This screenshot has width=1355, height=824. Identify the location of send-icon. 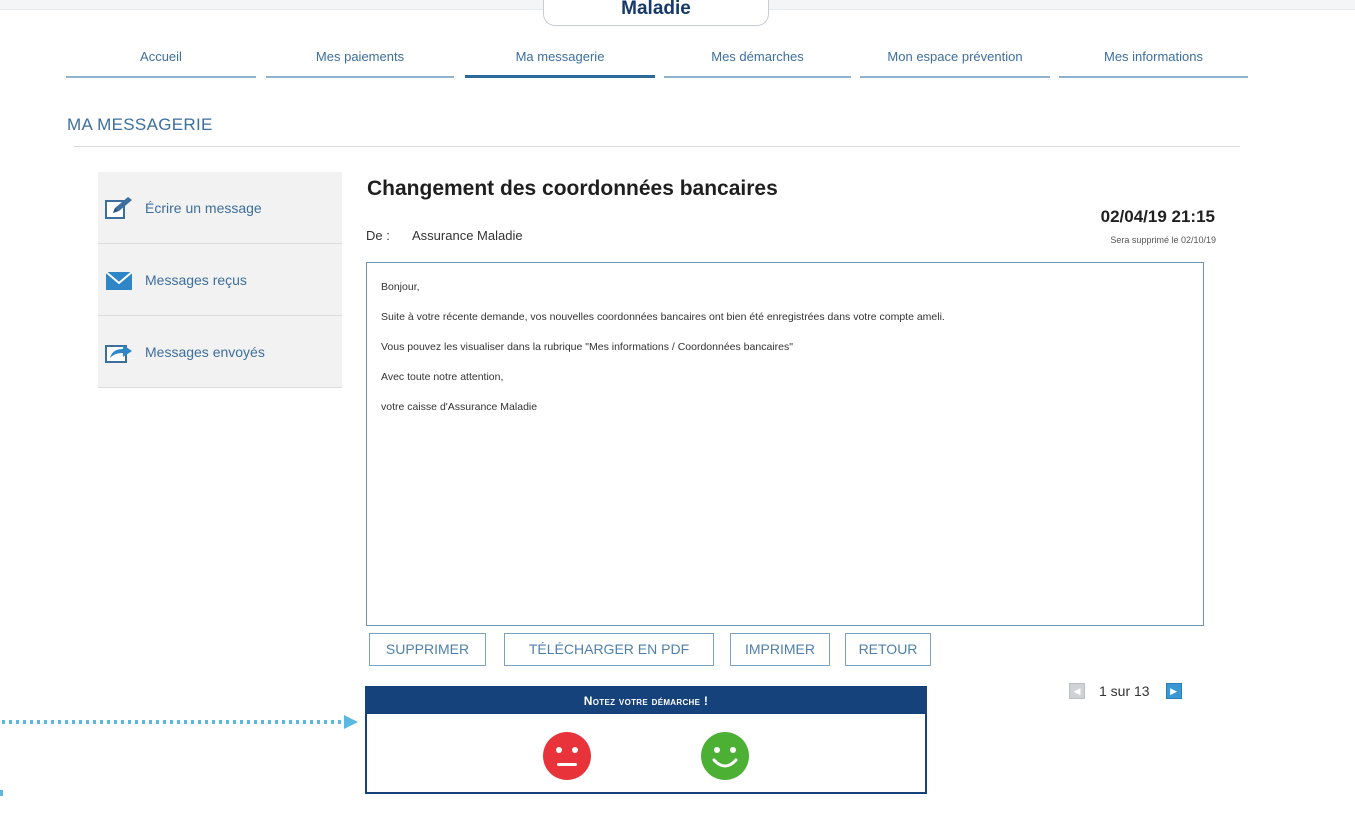
(119, 352).